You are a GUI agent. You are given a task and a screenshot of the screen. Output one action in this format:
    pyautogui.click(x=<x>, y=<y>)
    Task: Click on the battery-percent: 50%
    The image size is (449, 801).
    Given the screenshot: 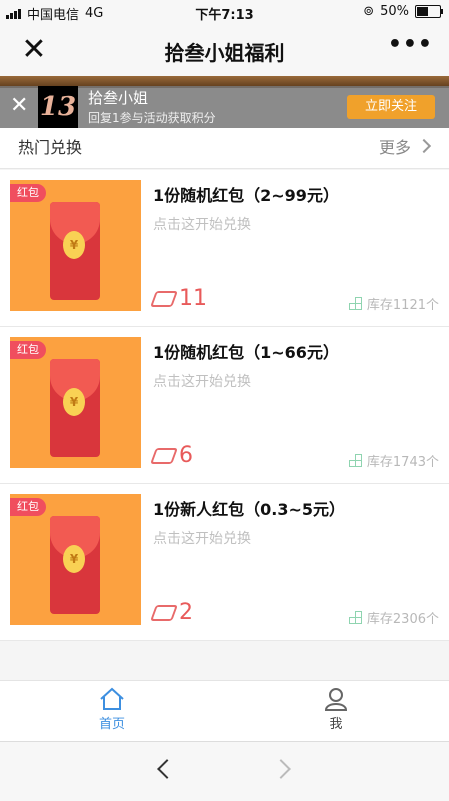 What is the action you would take?
    pyautogui.click(x=394, y=11)
    